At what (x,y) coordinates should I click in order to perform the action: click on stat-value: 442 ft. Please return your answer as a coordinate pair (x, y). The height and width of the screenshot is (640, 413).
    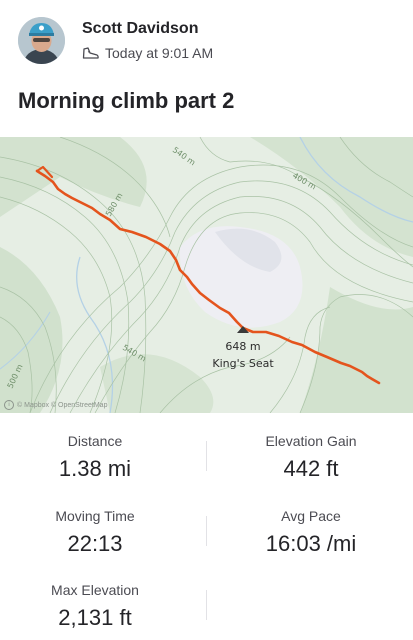
    Looking at the image, I should click on (311, 468).